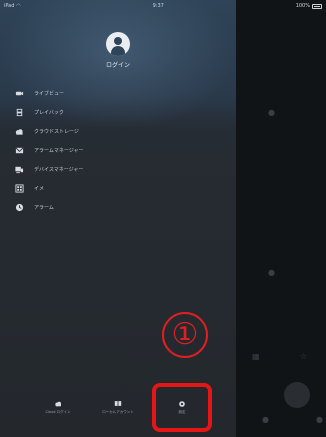 Image resolution: width=326 pixels, height=437 pixels. What do you see at coordinates (19, 170) in the screenshot?
I see `devices-icon` at bounding box center [19, 170].